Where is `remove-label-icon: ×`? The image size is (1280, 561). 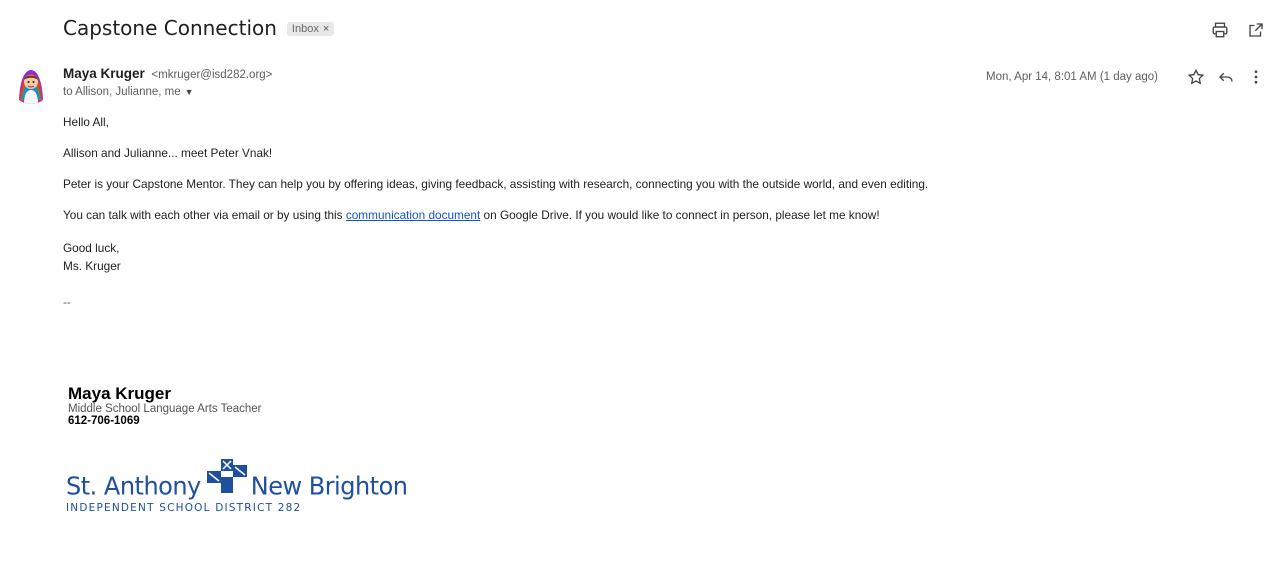
remove-label-icon: × is located at coordinates (326, 29).